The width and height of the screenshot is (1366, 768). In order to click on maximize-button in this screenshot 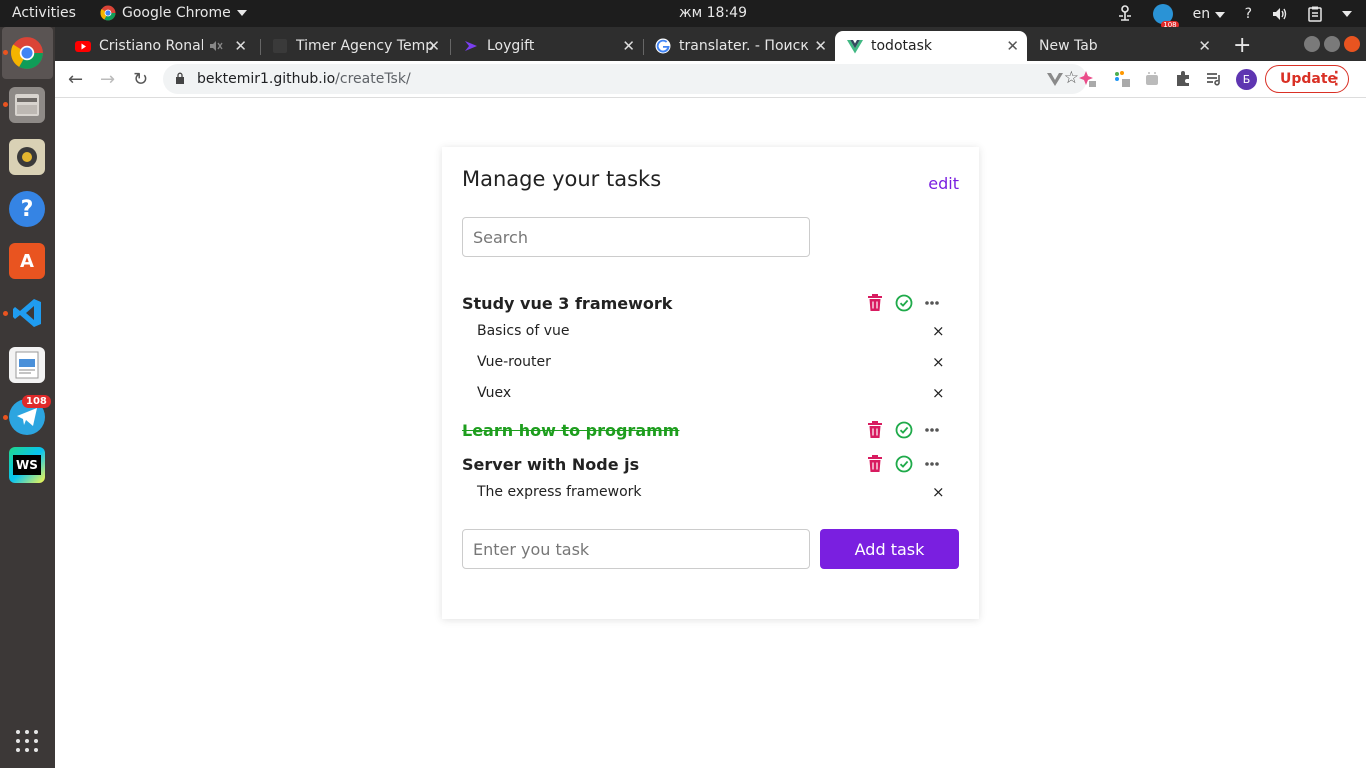, I will do `click(1332, 44)`.